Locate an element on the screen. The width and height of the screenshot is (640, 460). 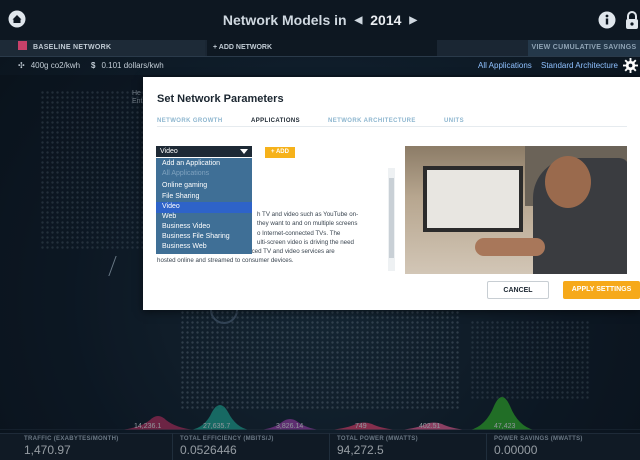
dropdown-option-business-web: Business Web is located at coordinates (184, 247).